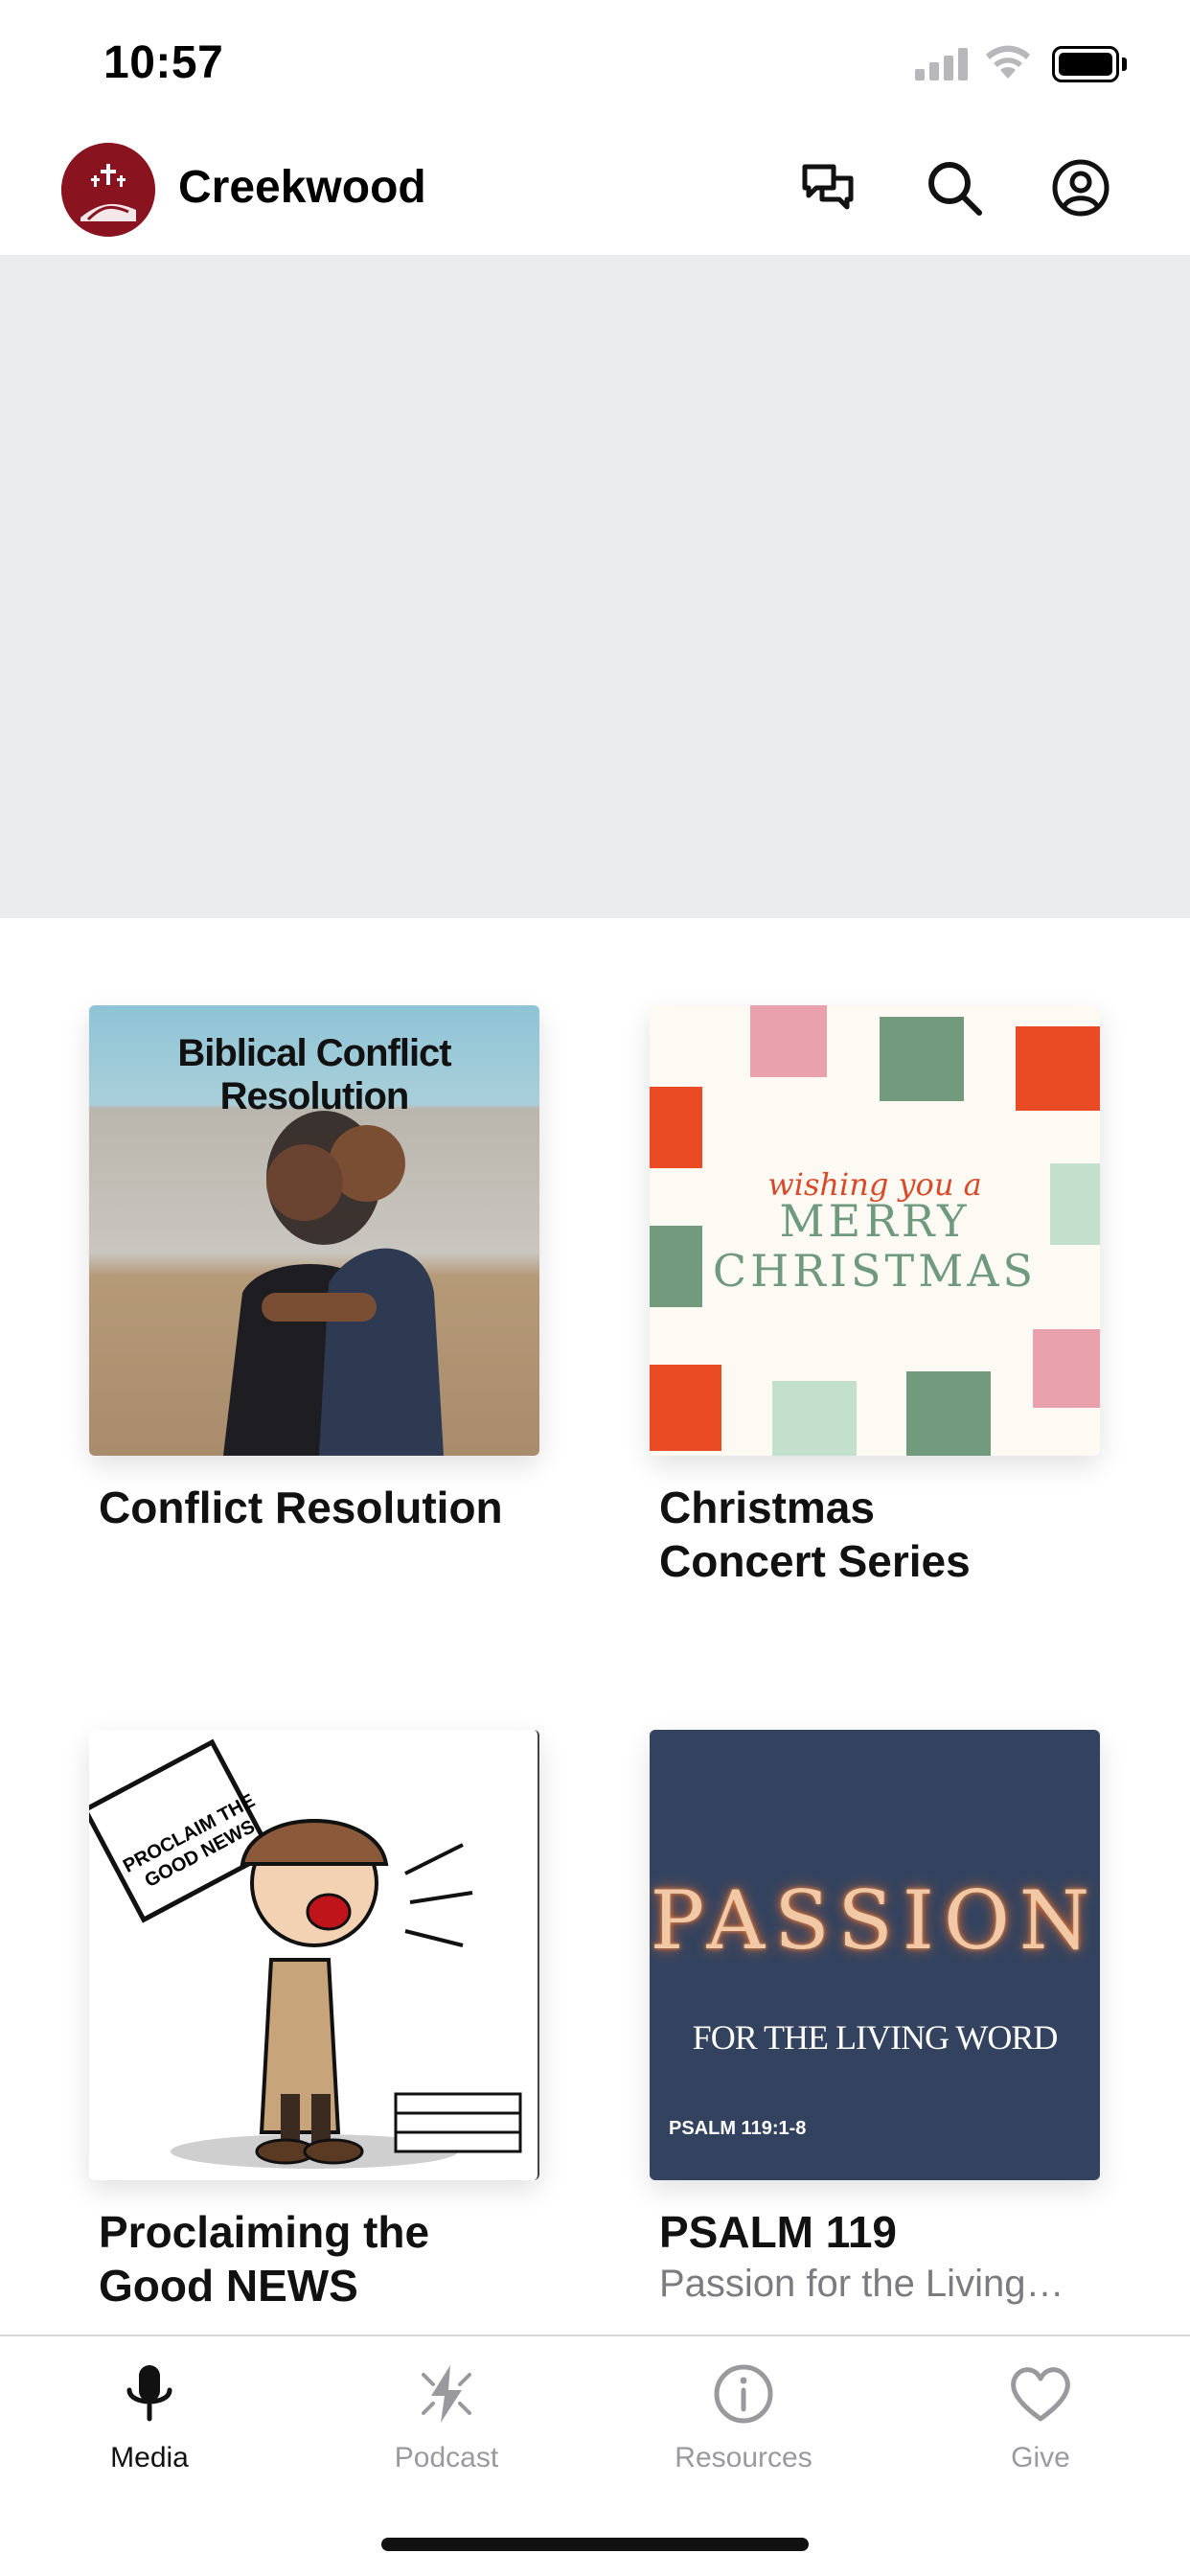 The height and width of the screenshot is (2576, 1190). I want to click on wifi-icon, so click(1008, 61).